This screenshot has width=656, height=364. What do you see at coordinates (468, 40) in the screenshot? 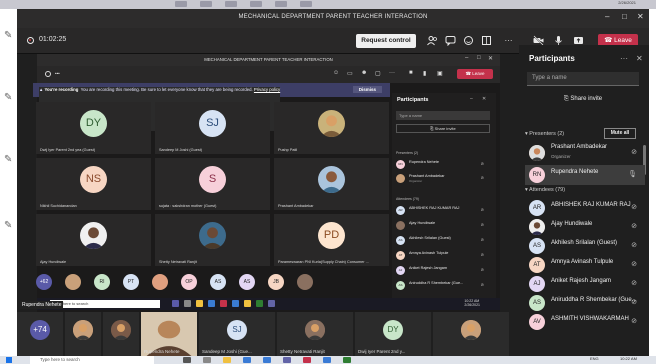
I see `reactions-icon` at bounding box center [468, 40].